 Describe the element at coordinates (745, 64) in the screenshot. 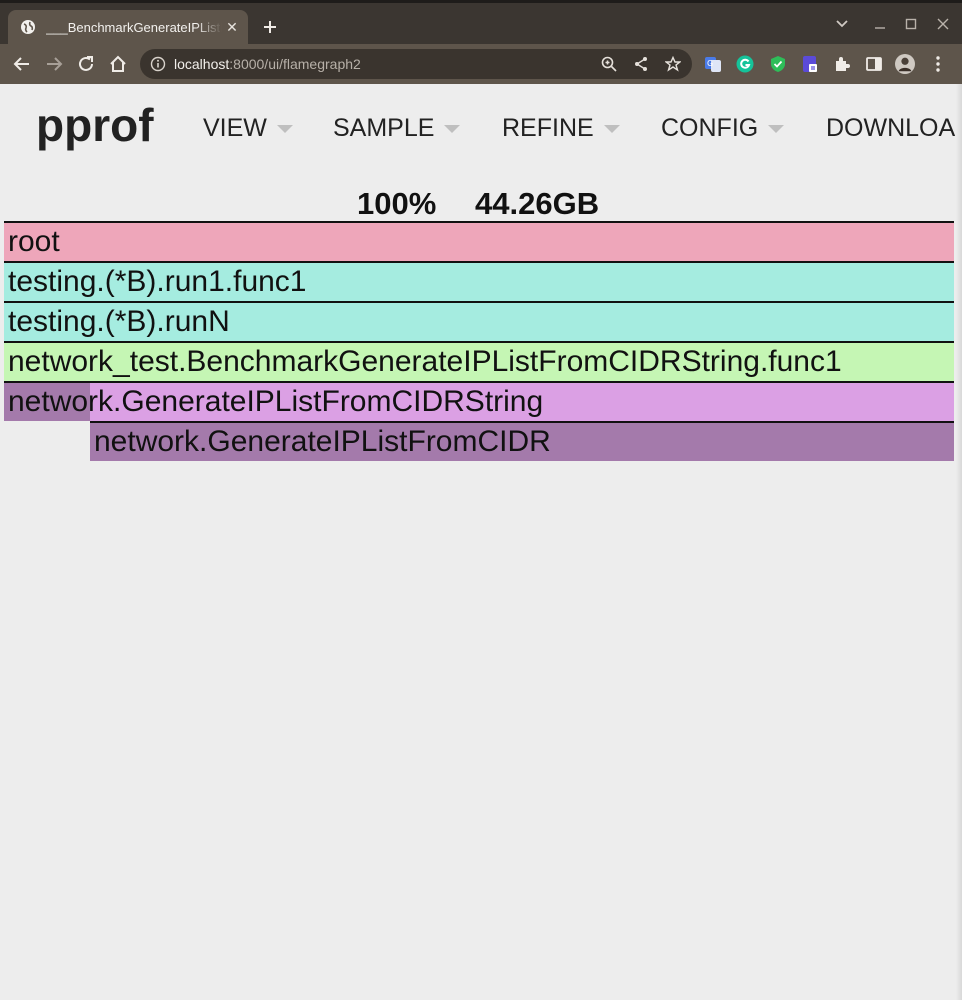

I see `grammarly-extension-icon` at that location.